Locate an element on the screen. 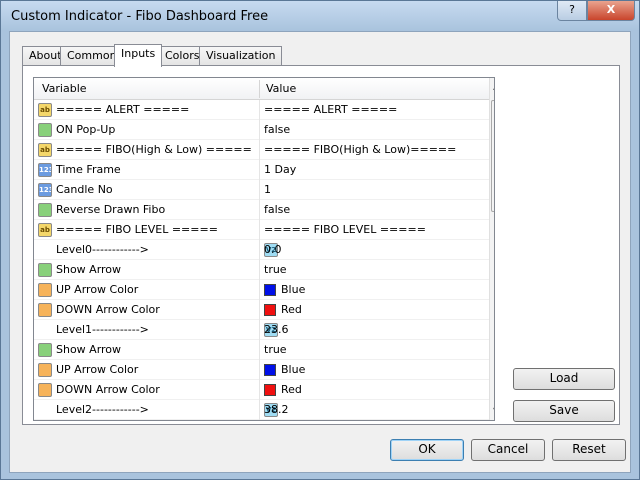 Image resolution: width=640 pixels, height=480 pixels. column-divider is located at coordinates (259, 89).